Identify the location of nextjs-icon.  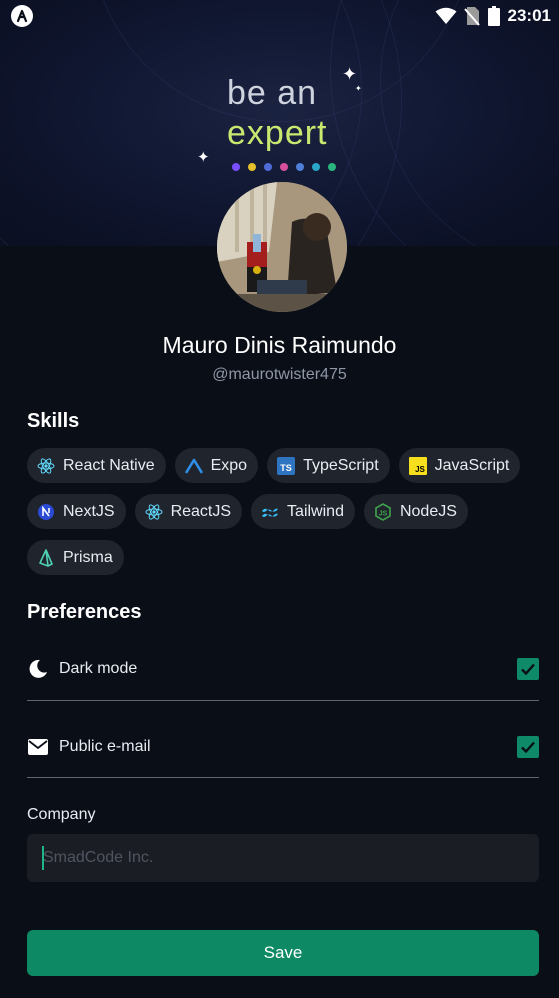
(46, 512).